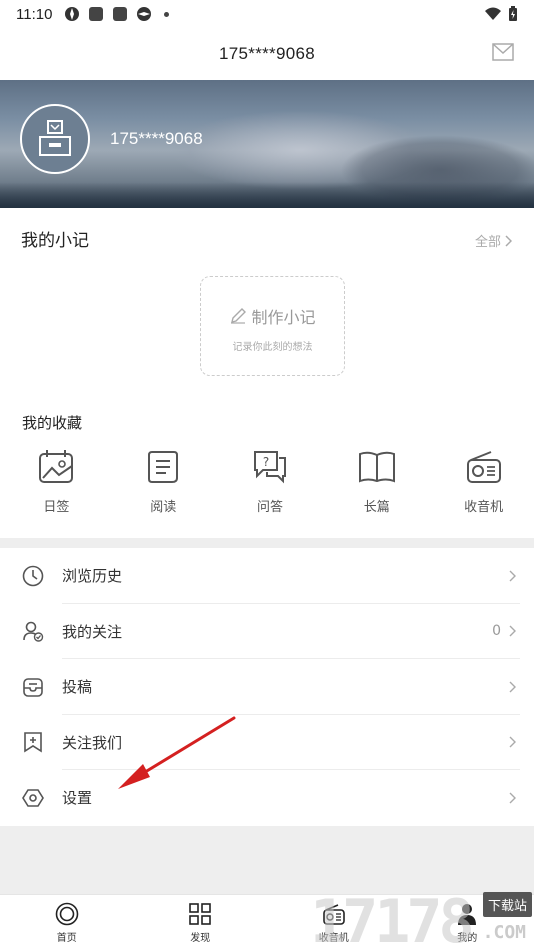  I want to click on favorite-label: 日签, so click(56, 507).